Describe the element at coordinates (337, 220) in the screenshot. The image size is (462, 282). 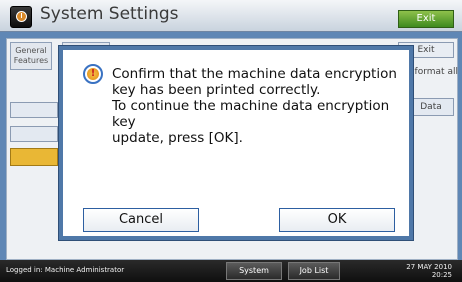
I see `ok-button: OK` at that location.